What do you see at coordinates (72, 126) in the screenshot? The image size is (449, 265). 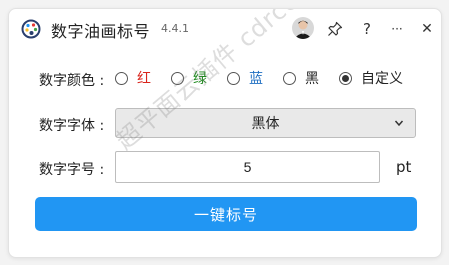 I see `font-label: 数字字体 :` at bounding box center [72, 126].